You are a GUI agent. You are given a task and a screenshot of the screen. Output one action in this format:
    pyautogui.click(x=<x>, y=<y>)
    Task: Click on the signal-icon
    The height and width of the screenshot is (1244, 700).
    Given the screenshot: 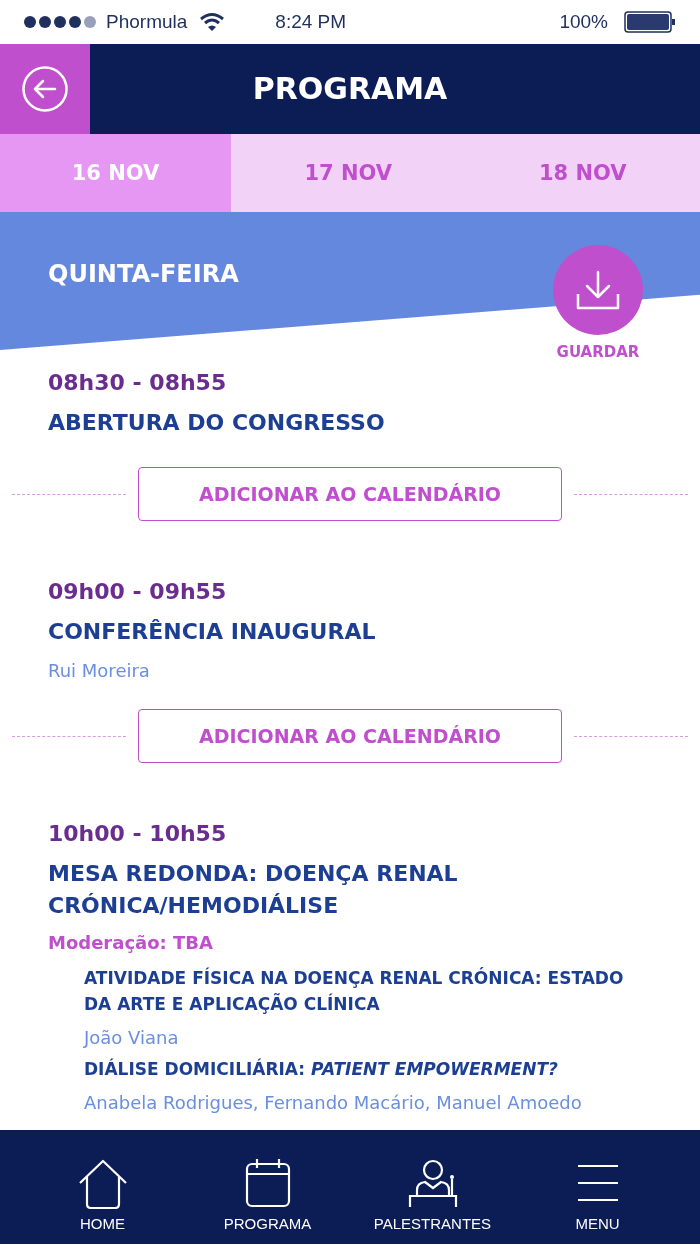 What is the action you would take?
    pyautogui.click(x=60, y=22)
    